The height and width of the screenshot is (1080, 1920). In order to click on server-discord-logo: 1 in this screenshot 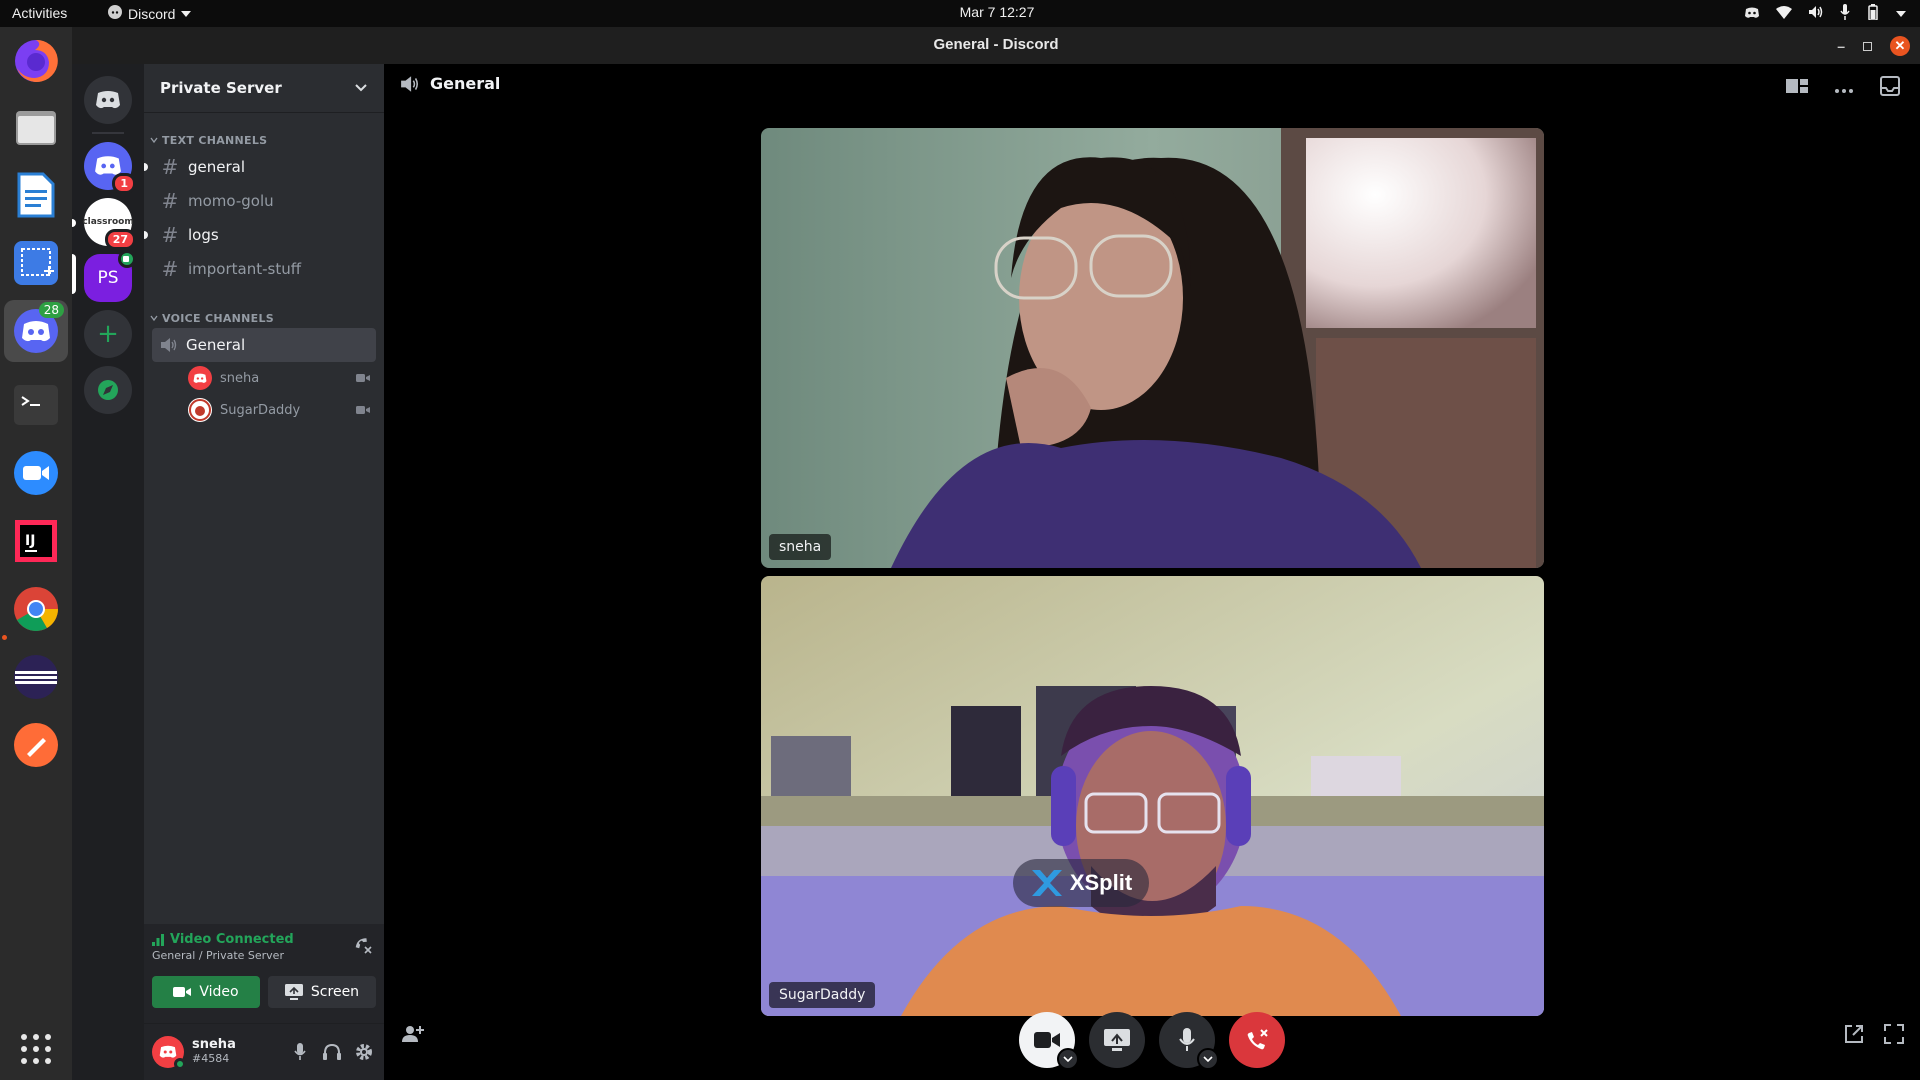, I will do `click(110, 168)`.